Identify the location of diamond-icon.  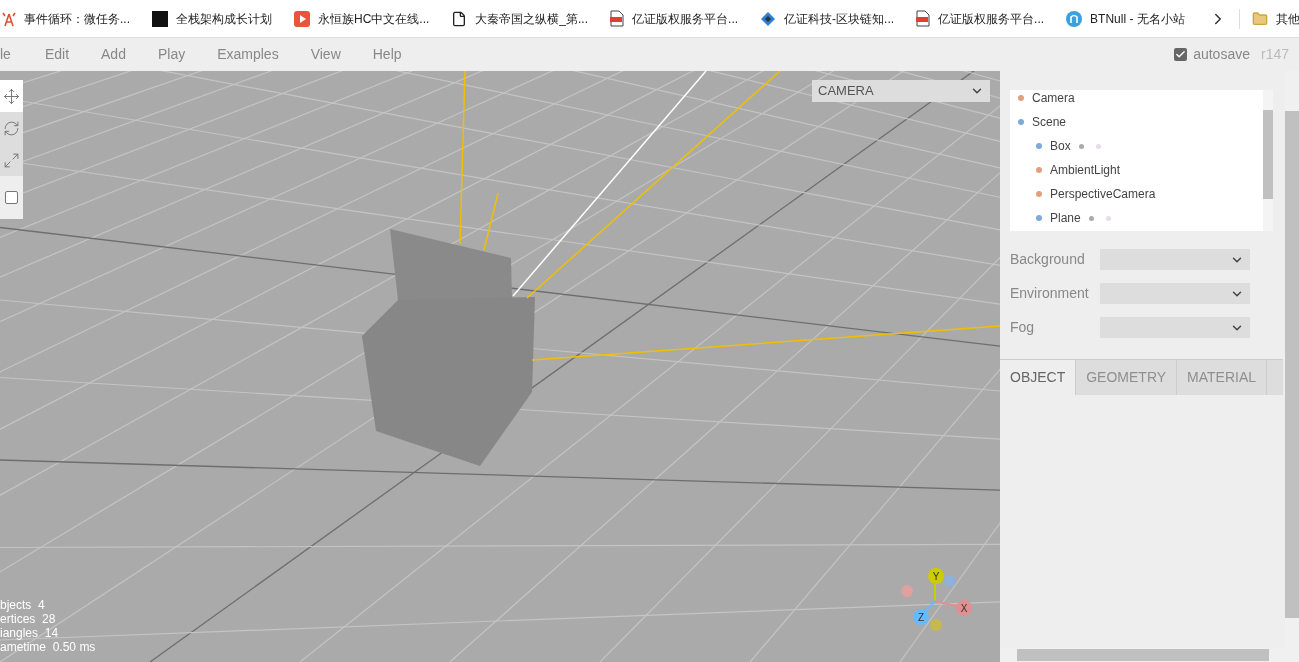
(768, 18).